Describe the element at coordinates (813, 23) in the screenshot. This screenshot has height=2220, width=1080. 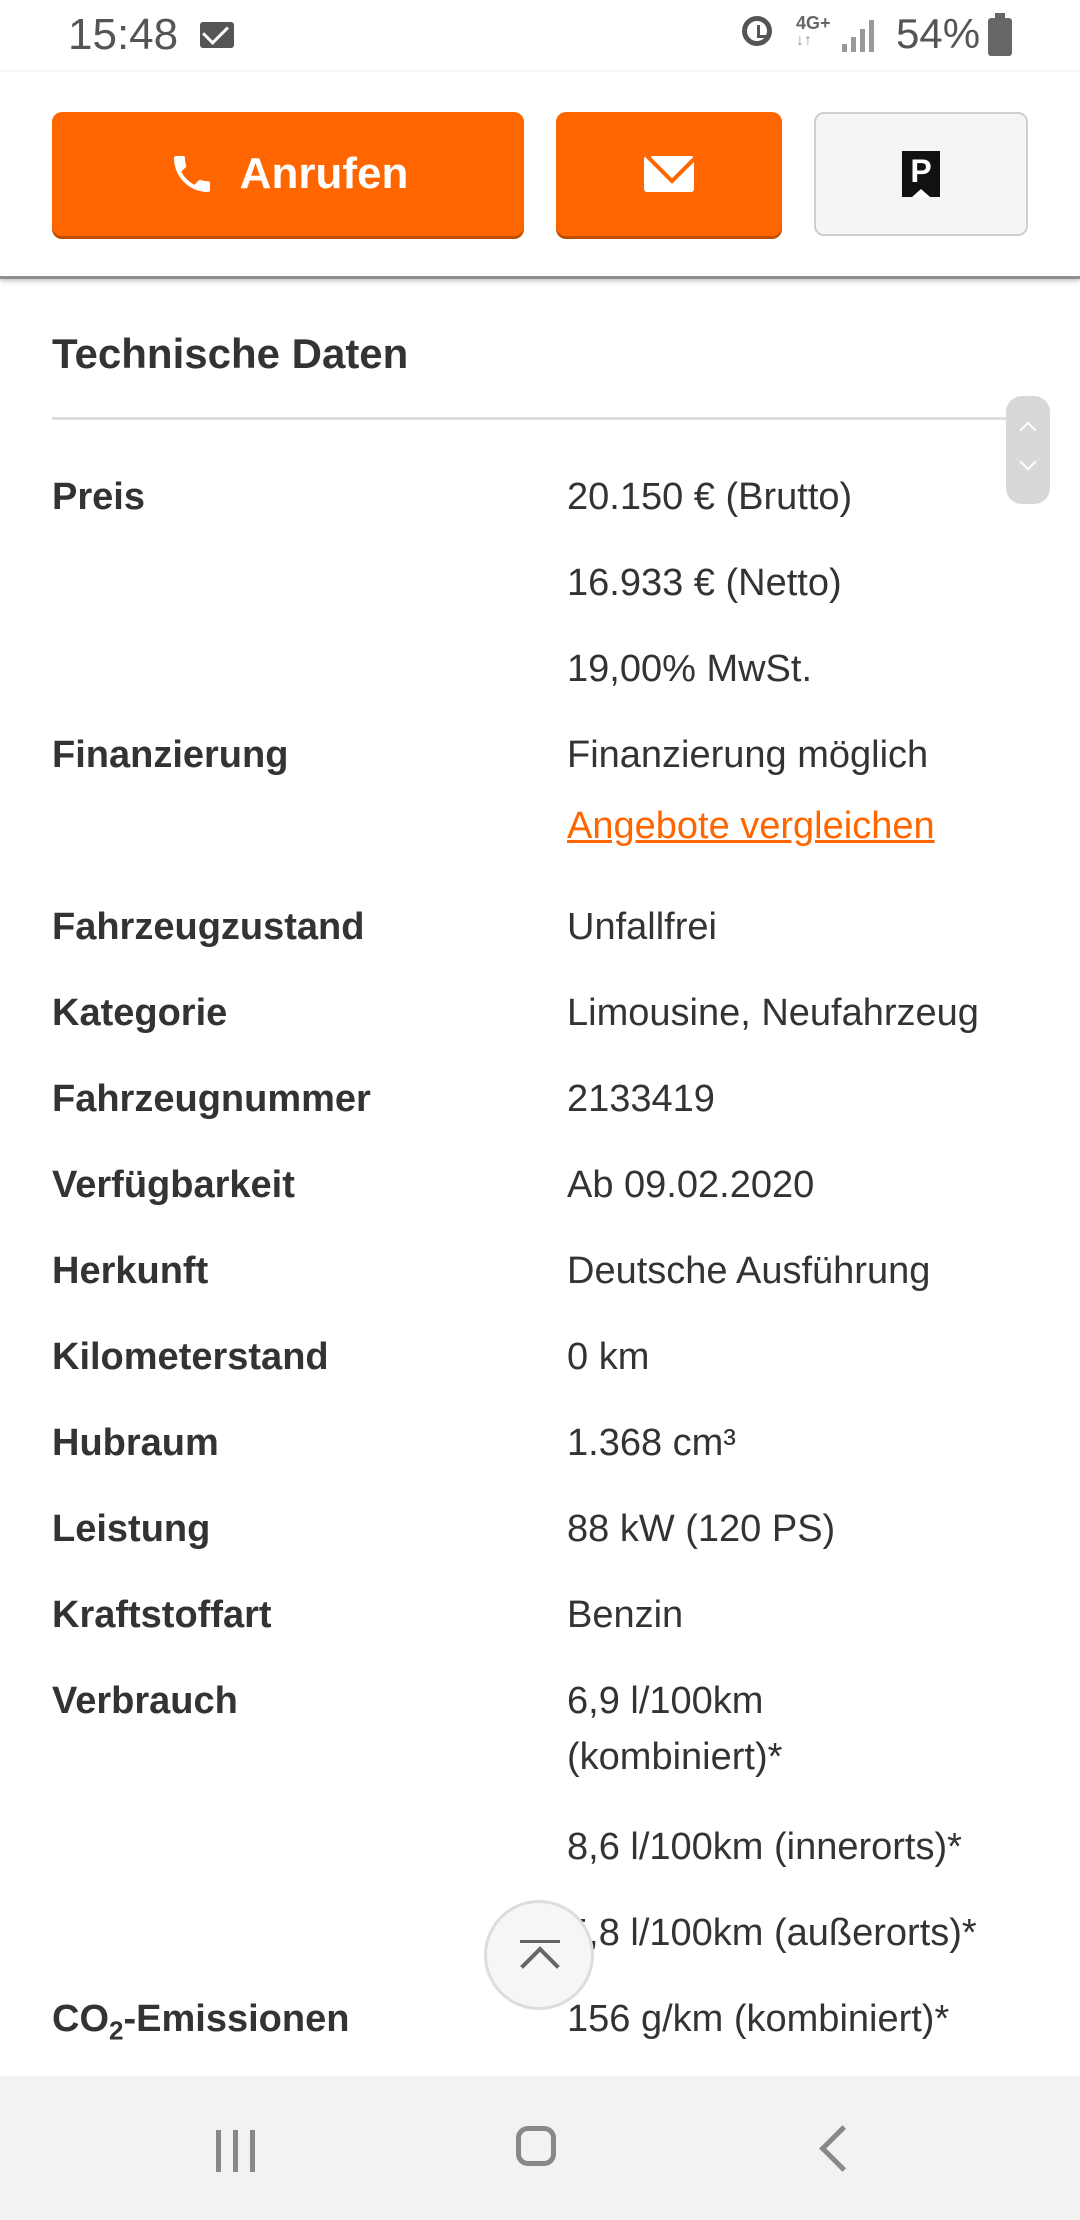
I see `network-type-label: 4G+` at that location.